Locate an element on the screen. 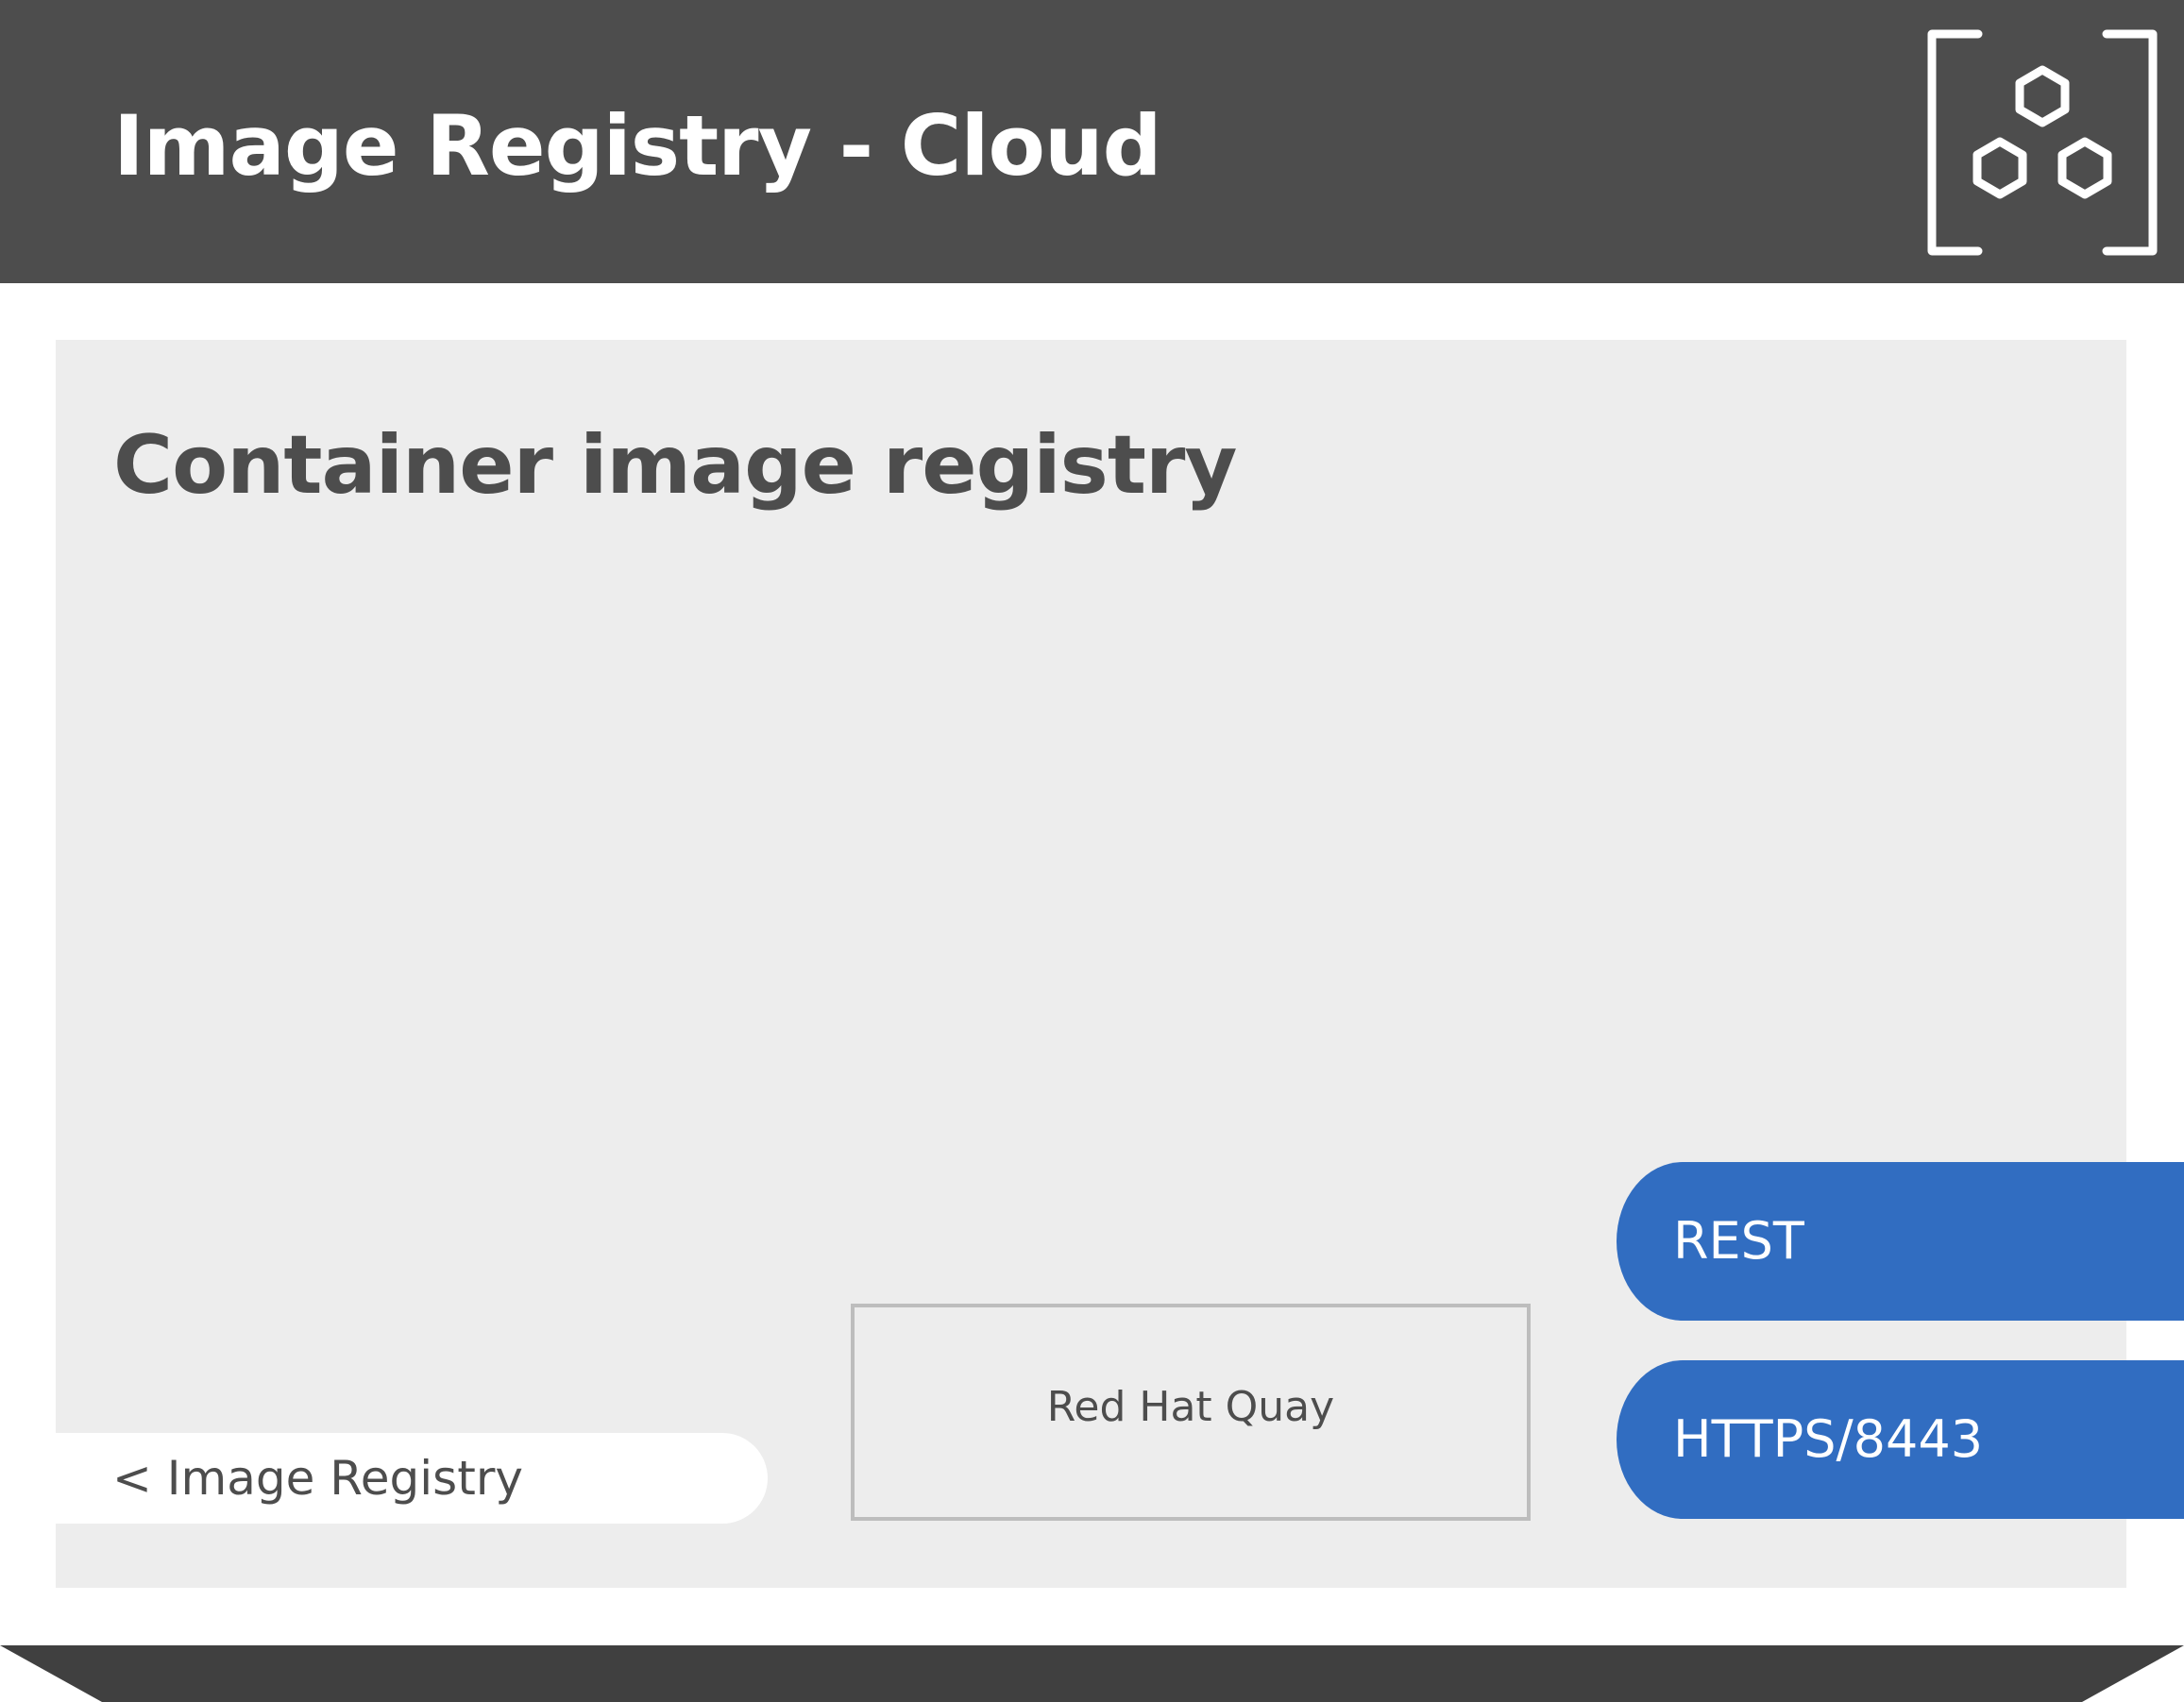 The height and width of the screenshot is (1702, 2184). footer-bar is located at coordinates (1092, 1673).